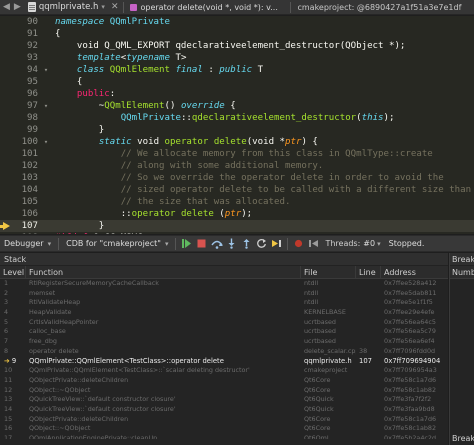  What do you see at coordinates (163, 272) in the screenshot?
I see `column-header-function: Function` at bounding box center [163, 272].